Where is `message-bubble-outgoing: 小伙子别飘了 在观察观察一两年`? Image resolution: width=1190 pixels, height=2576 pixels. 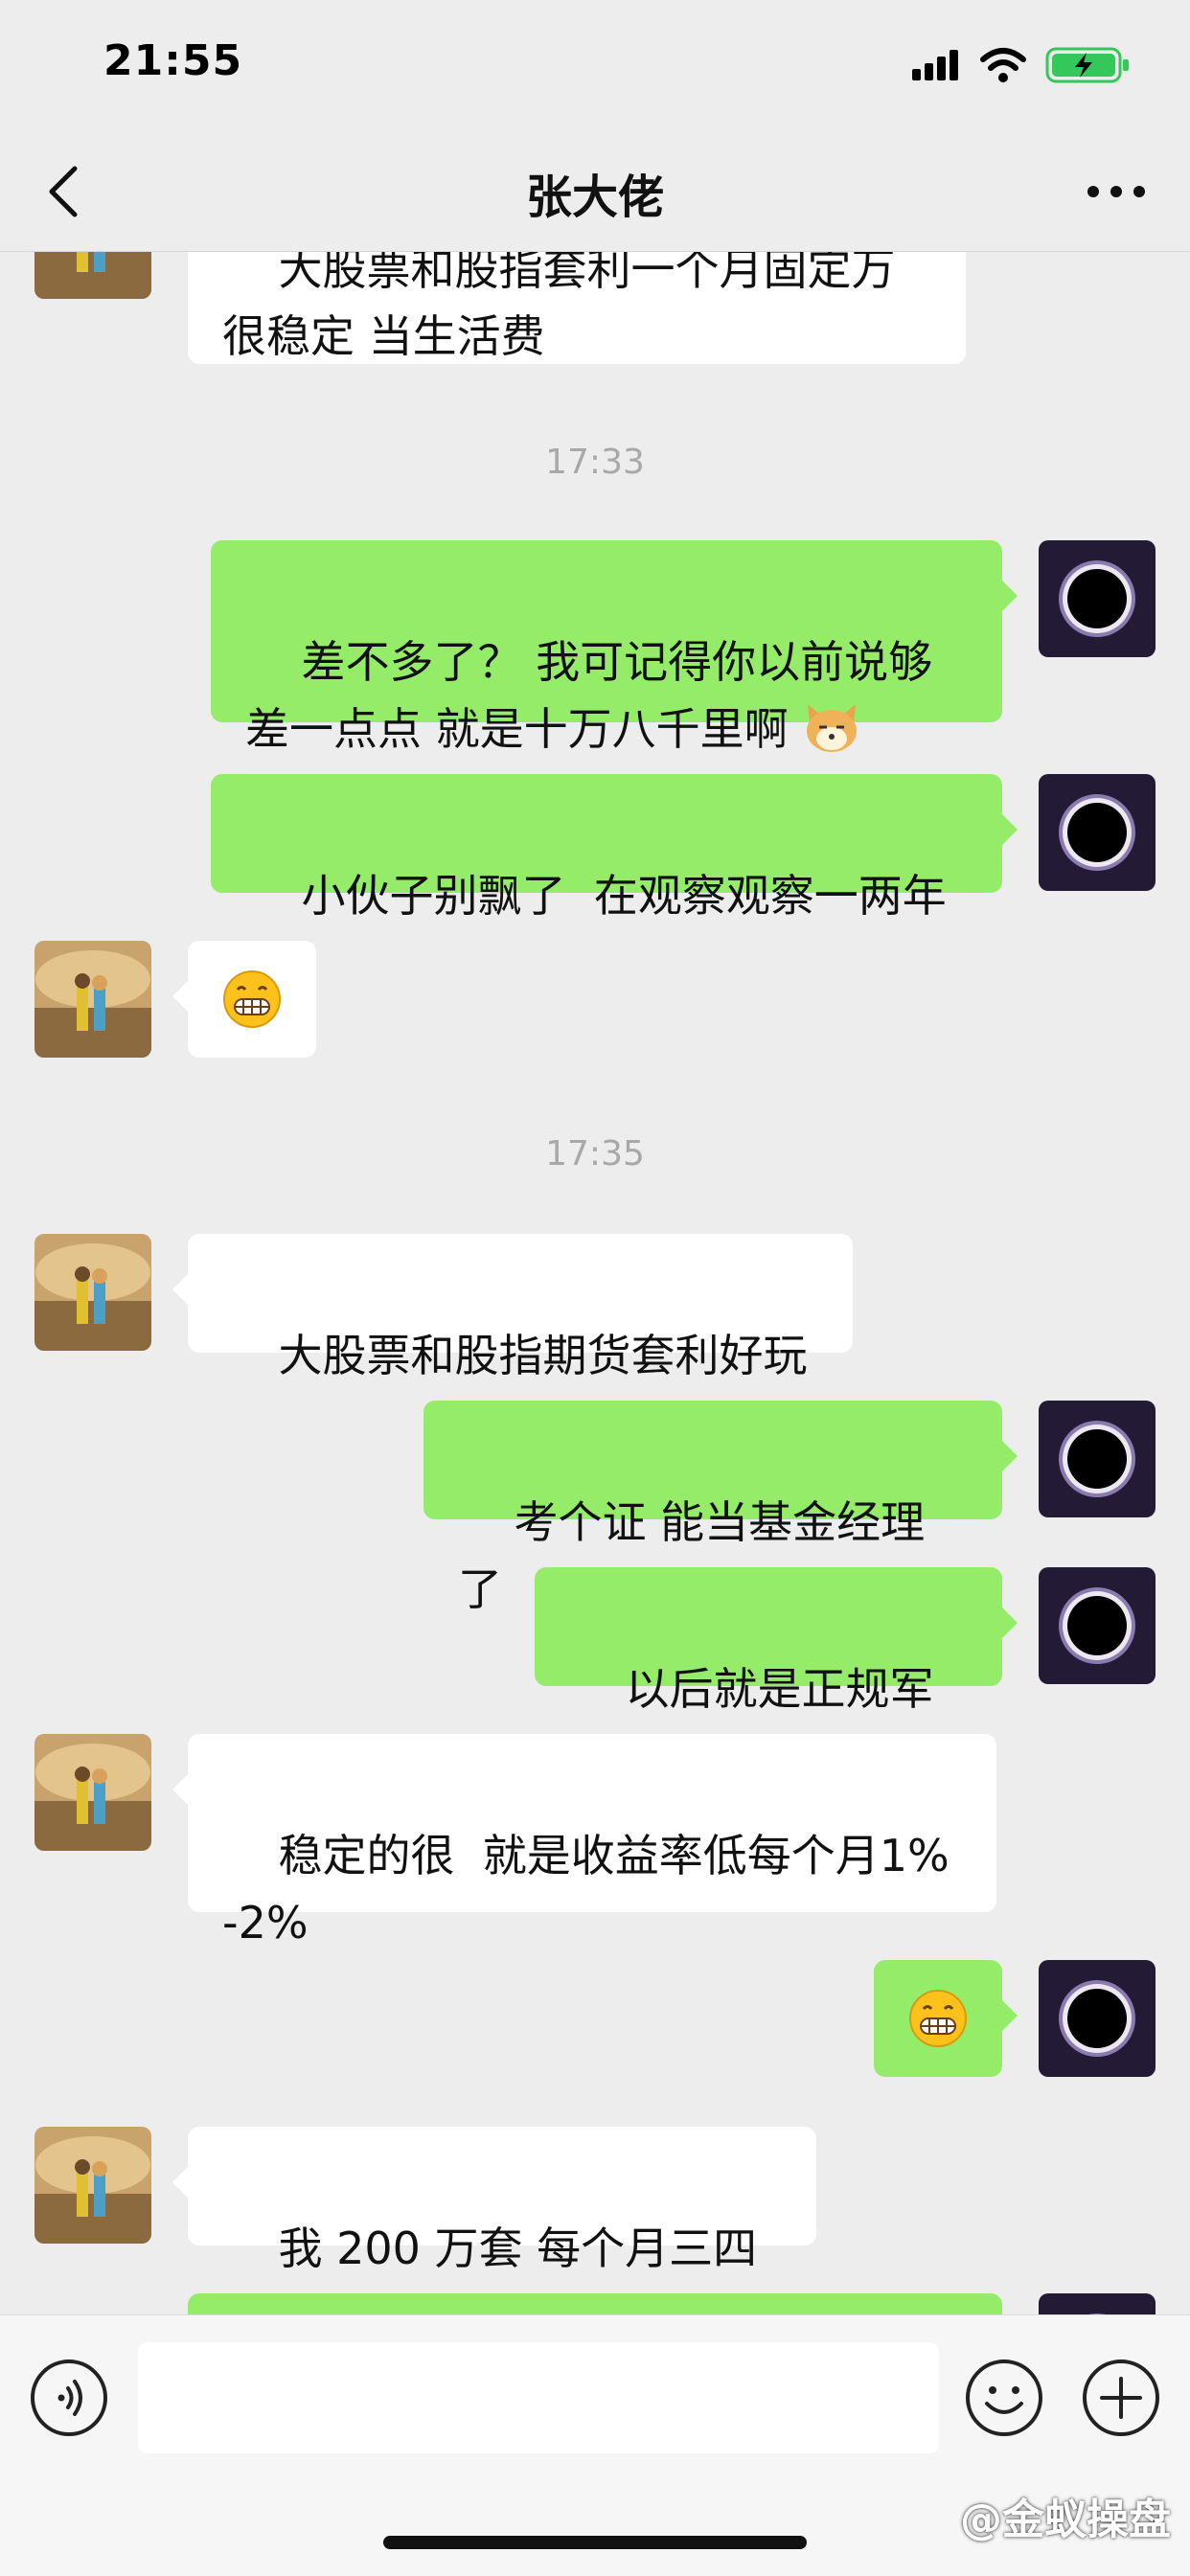 message-bubble-outgoing: 小伙子别飘了 在观察观察一两年 is located at coordinates (615, 848).